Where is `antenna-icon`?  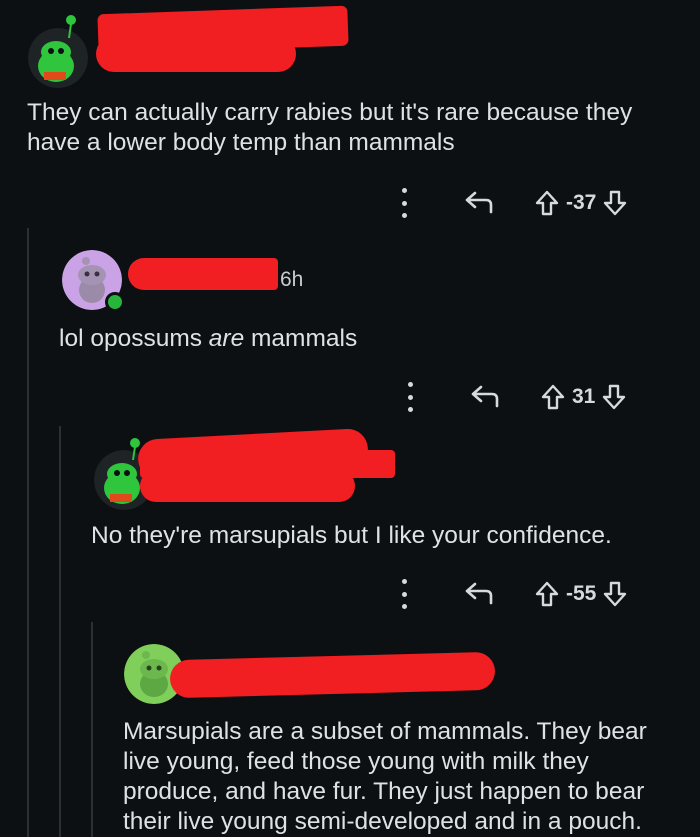
antenna-icon is located at coordinates (71, 27).